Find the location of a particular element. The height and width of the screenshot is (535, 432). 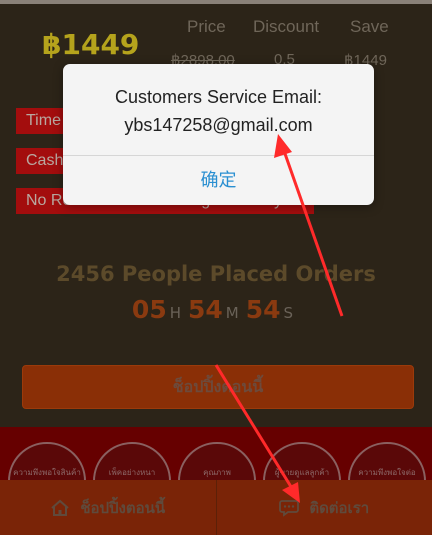

bottom-shop-now-button: ช็อปปิ้งตอนนี้ is located at coordinates (108, 507).